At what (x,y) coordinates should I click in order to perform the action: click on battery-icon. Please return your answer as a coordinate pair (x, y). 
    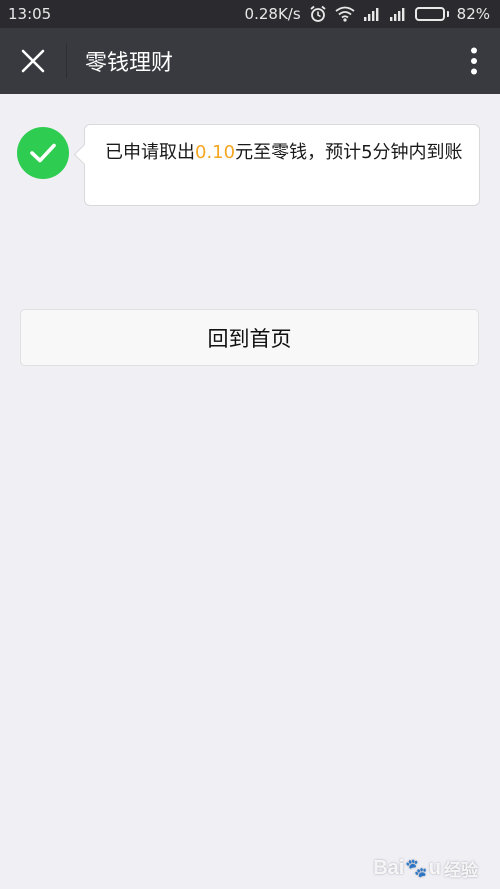
    Looking at the image, I should click on (431, 14).